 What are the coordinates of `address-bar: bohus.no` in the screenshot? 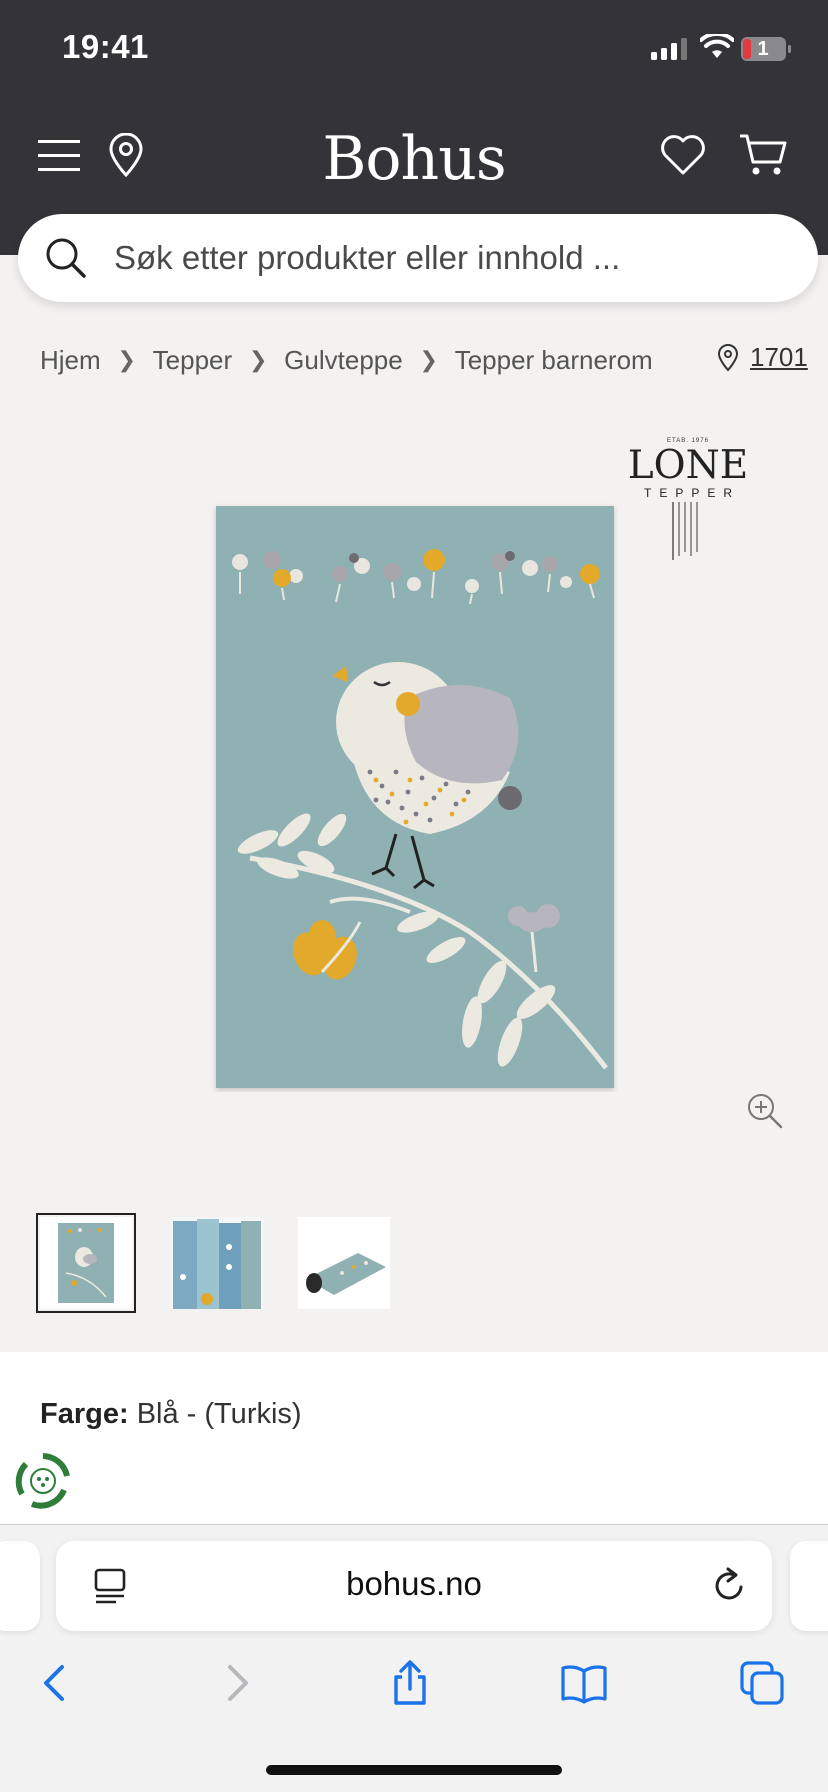 It's located at (414, 1586).